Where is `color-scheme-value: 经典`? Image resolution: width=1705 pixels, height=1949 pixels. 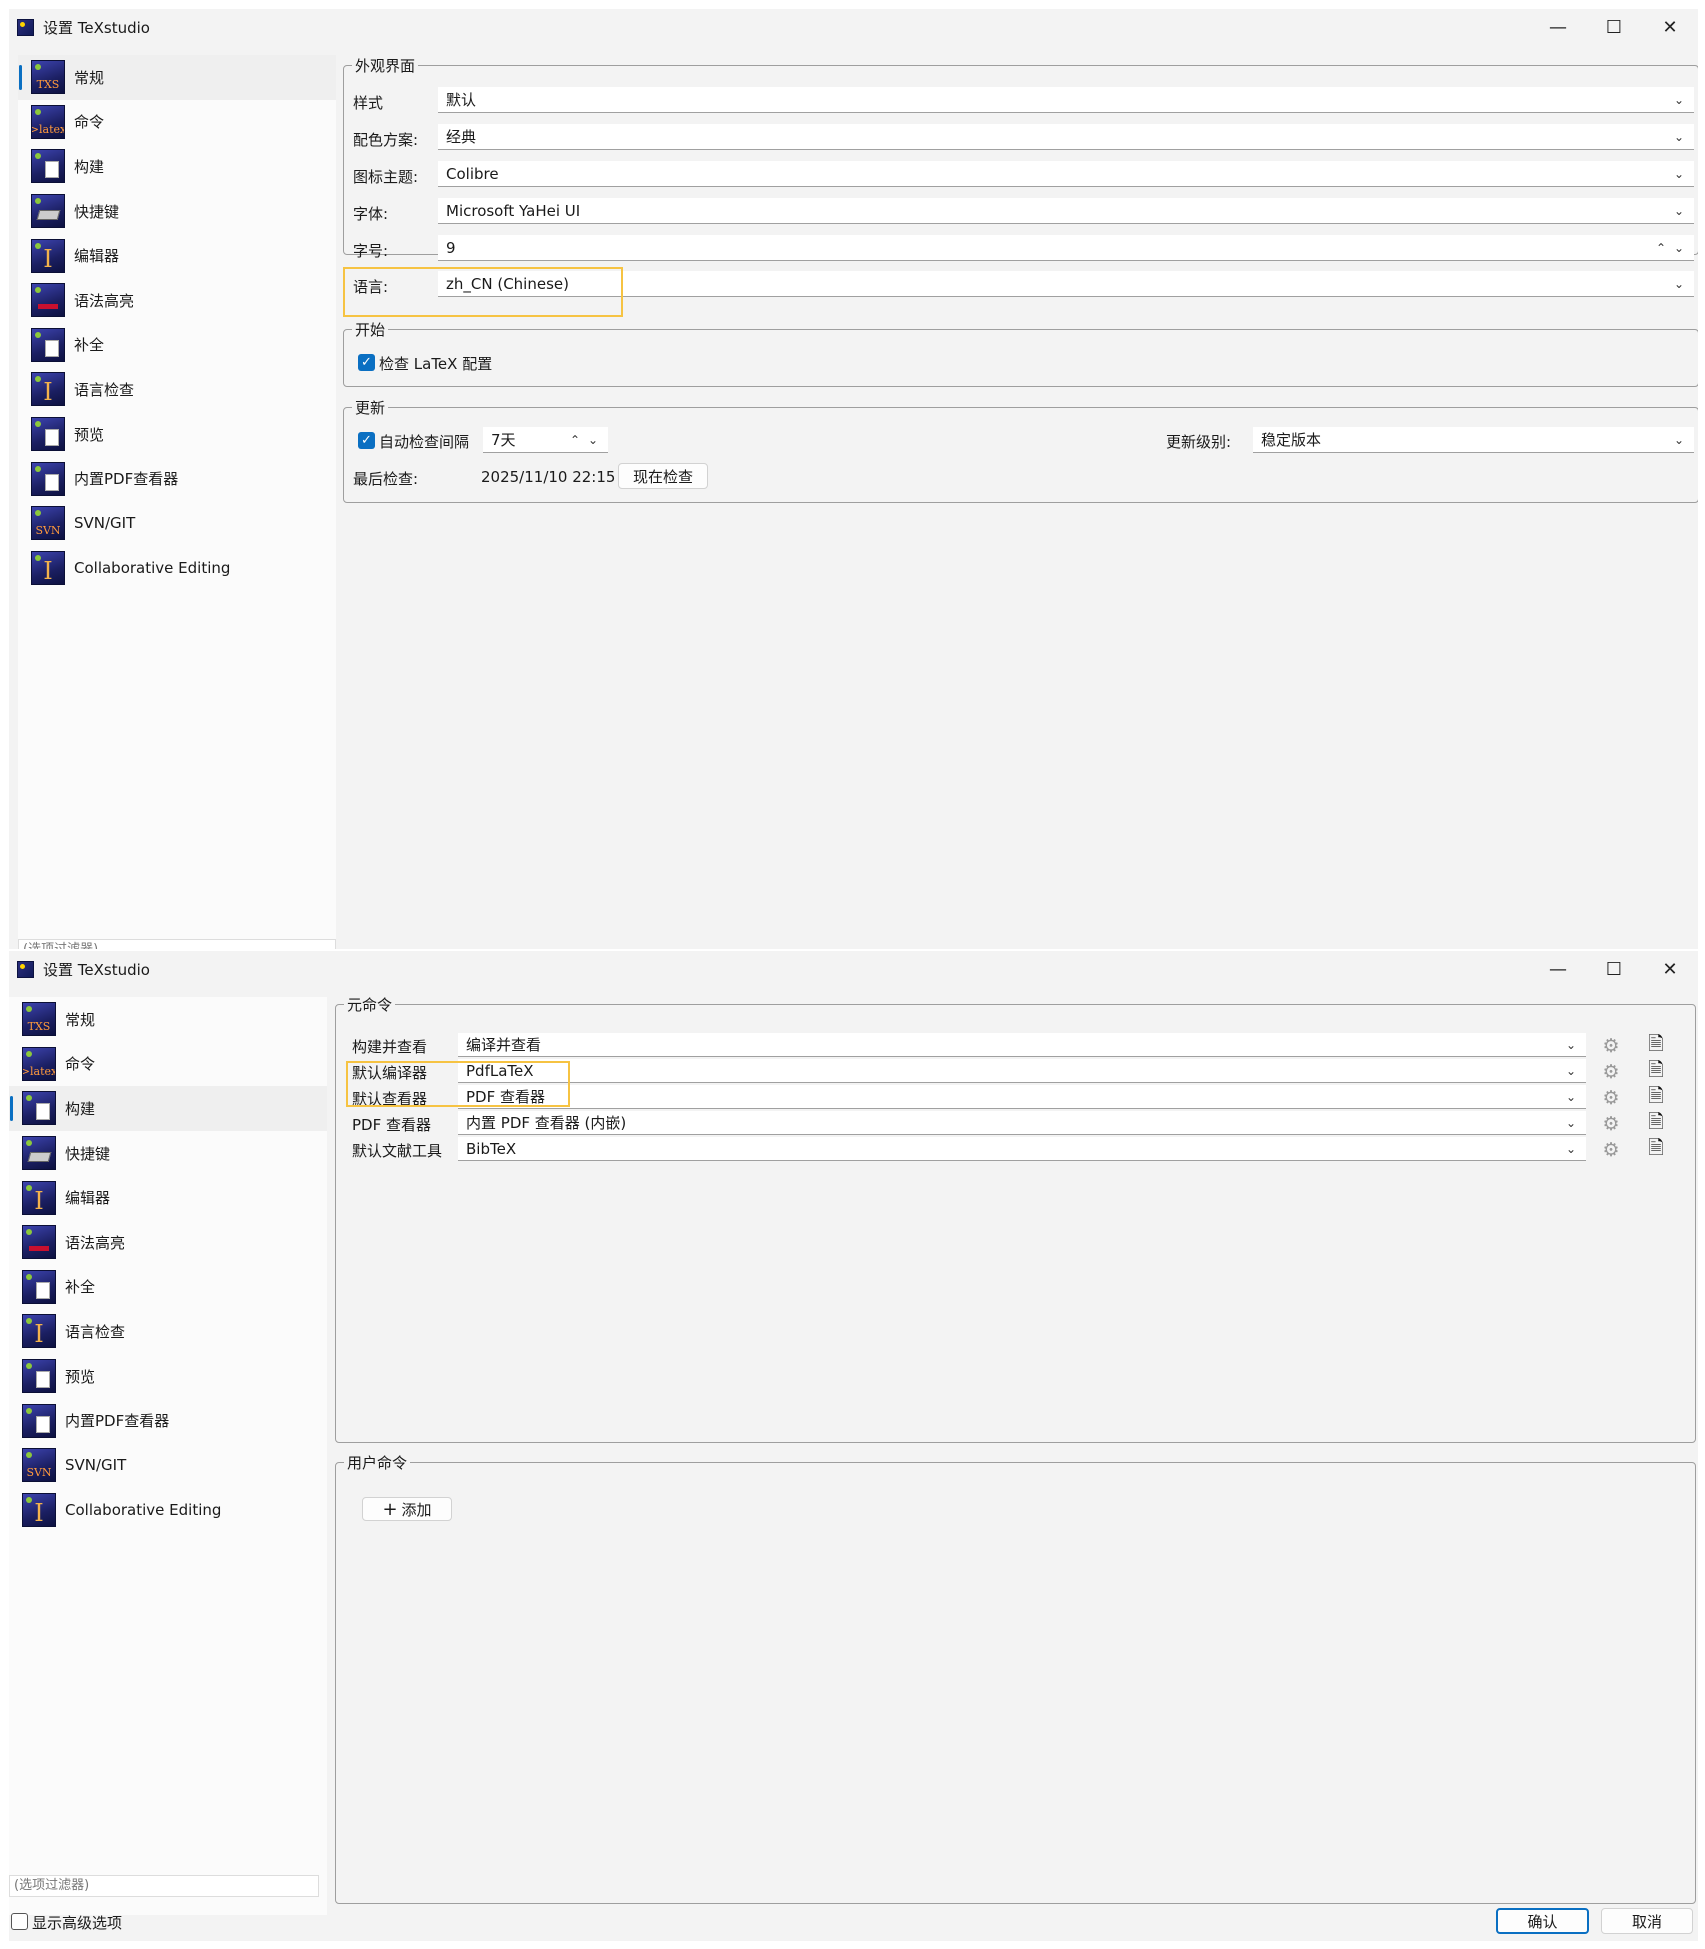 color-scheme-value: 经典 is located at coordinates (461, 137).